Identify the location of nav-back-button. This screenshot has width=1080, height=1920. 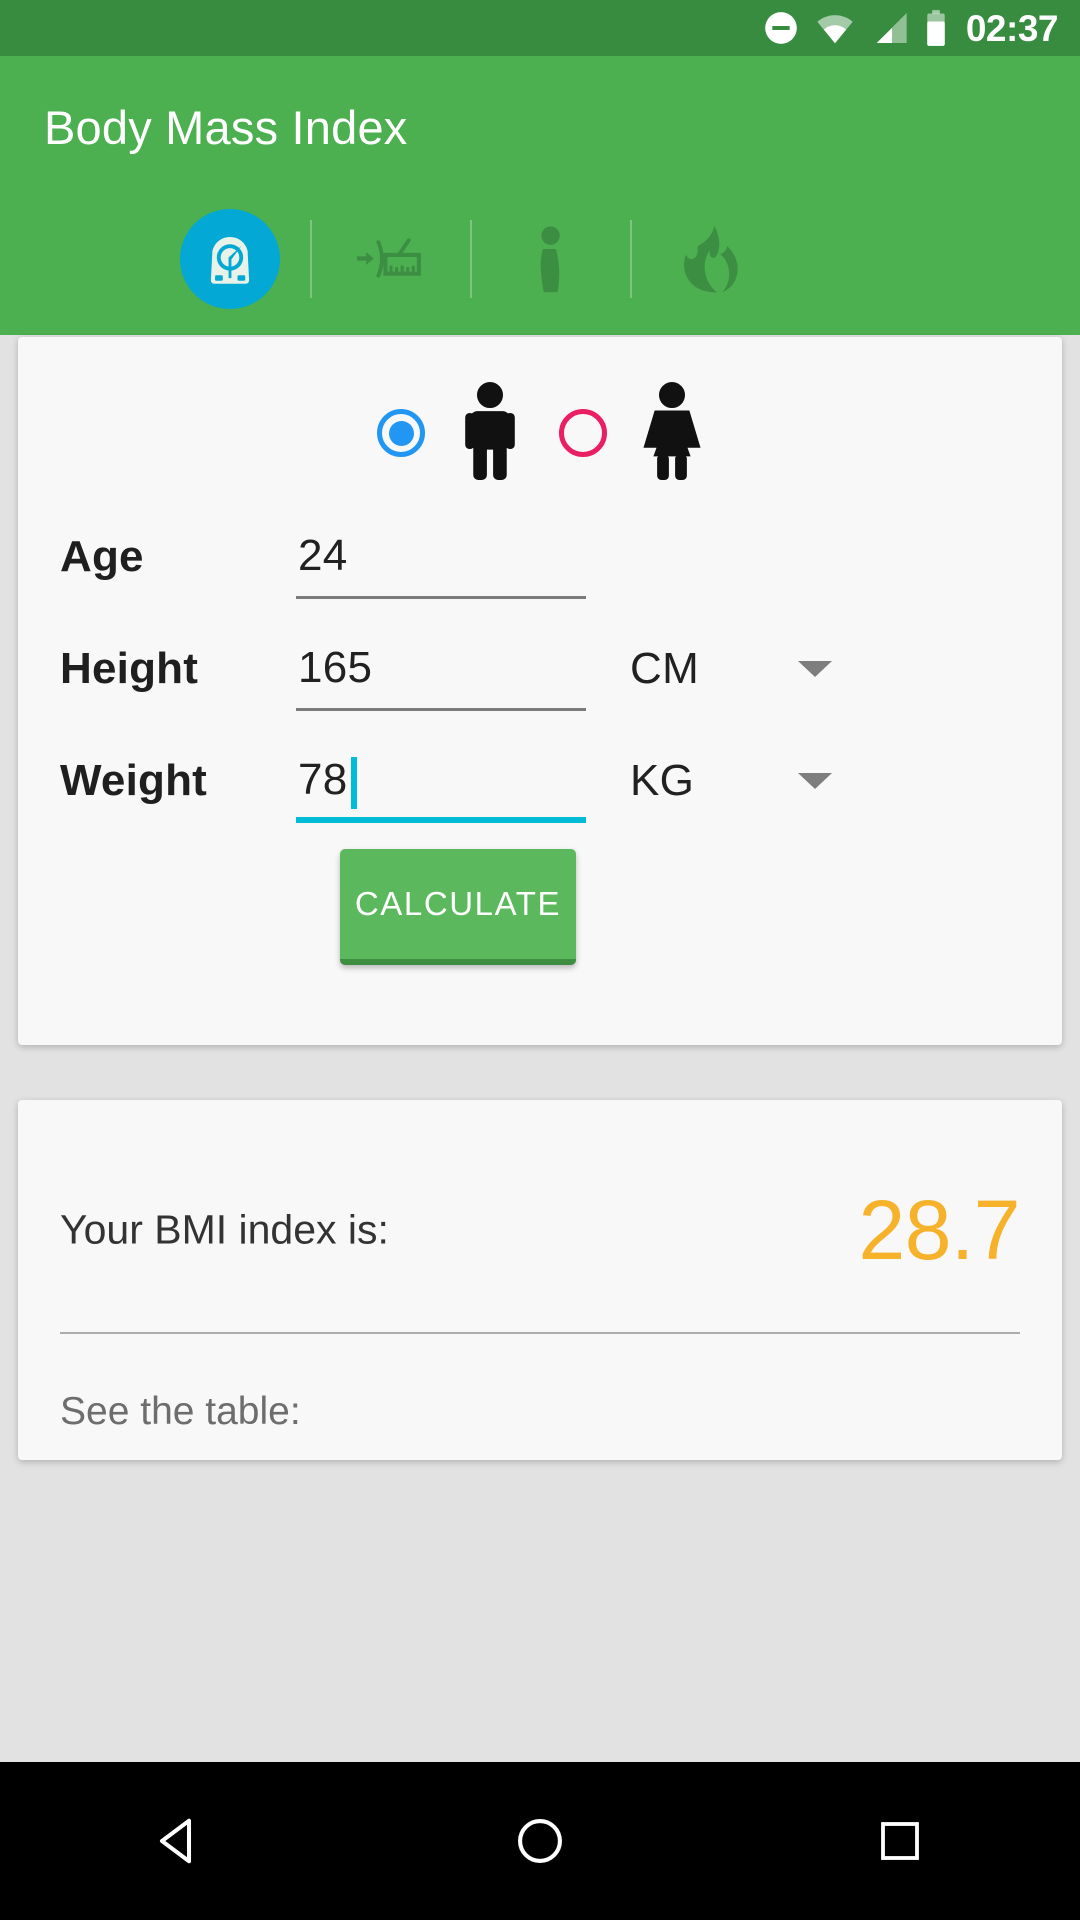
(180, 1841).